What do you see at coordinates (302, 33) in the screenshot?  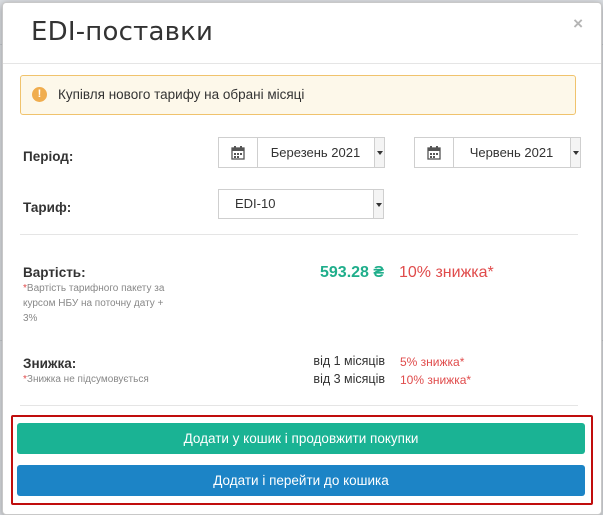 I see `modal-header: EDI-поставки ×` at bounding box center [302, 33].